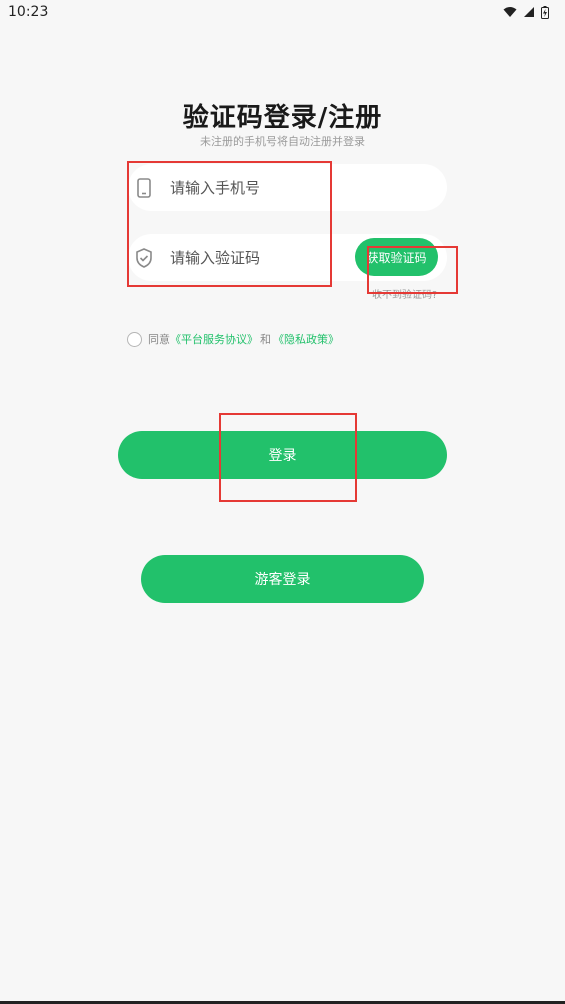 This screenshot has width=565, height=1004. I want to click on phone-input, so click(255, 187).